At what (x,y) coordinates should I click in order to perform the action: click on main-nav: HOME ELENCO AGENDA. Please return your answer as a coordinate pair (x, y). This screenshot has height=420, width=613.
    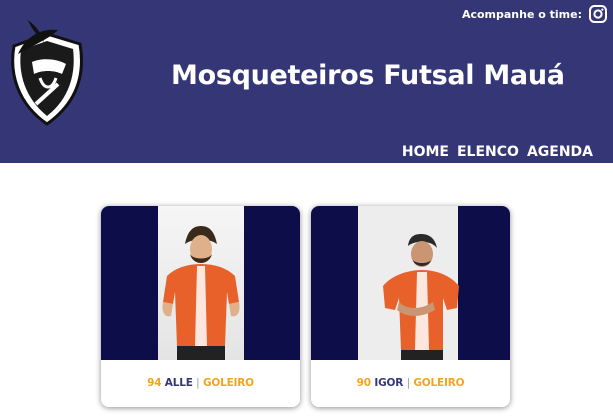
    Looking at the image, I should click on (497, 152).